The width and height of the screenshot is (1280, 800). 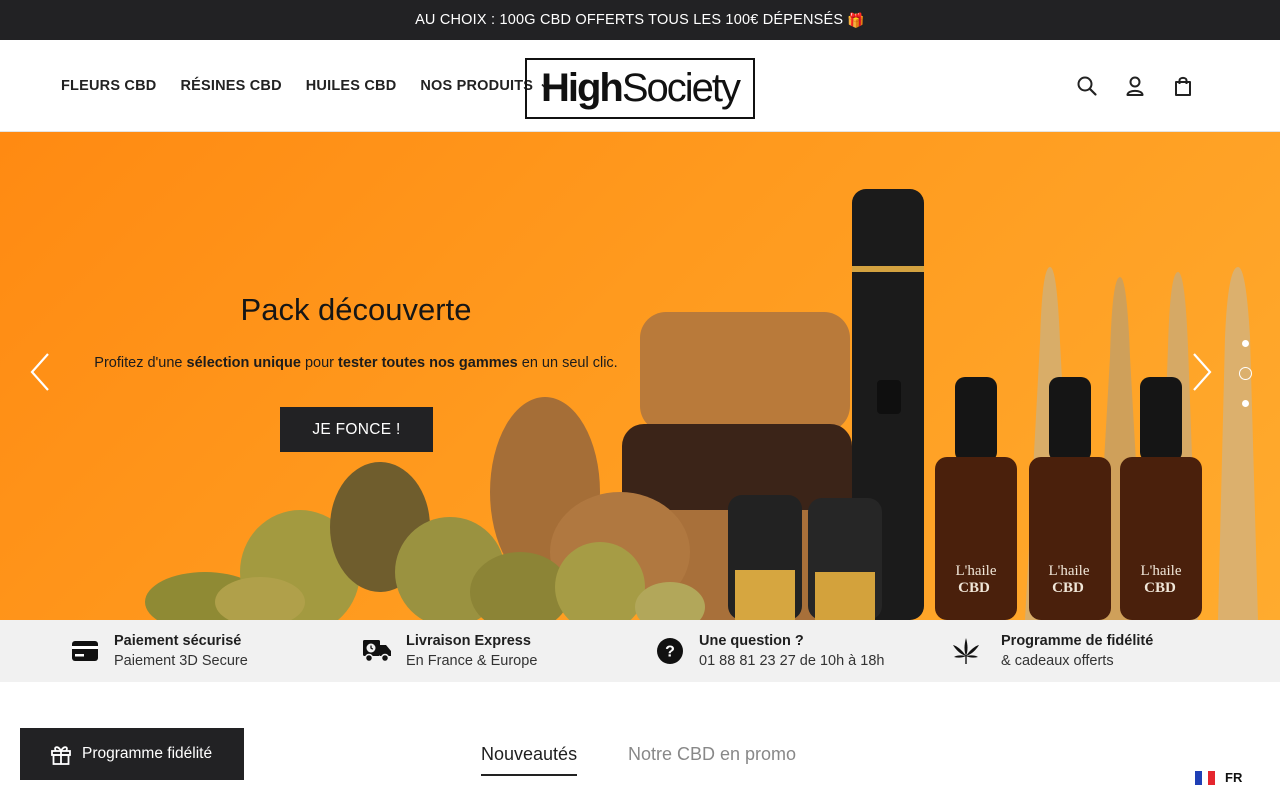 What do you see at coordinates (1077, 641) in the screenshot?
I see `feature-title: Programme de fidélité` at bounding box center [1077, 641].